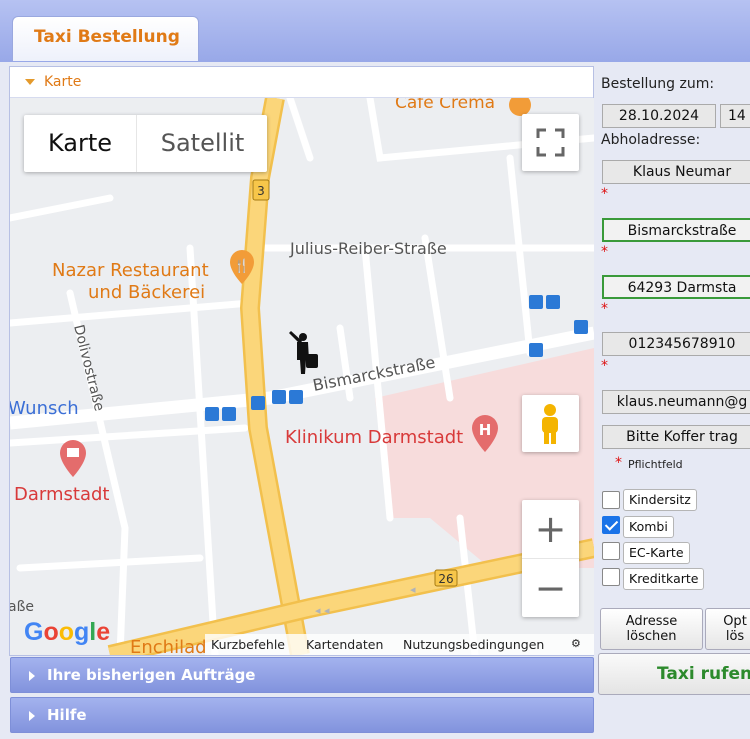 Image resolution: width=750 pixels, height=739 pixels. I want to click on city-field: 64293 Darmsta, so click(676, 287).